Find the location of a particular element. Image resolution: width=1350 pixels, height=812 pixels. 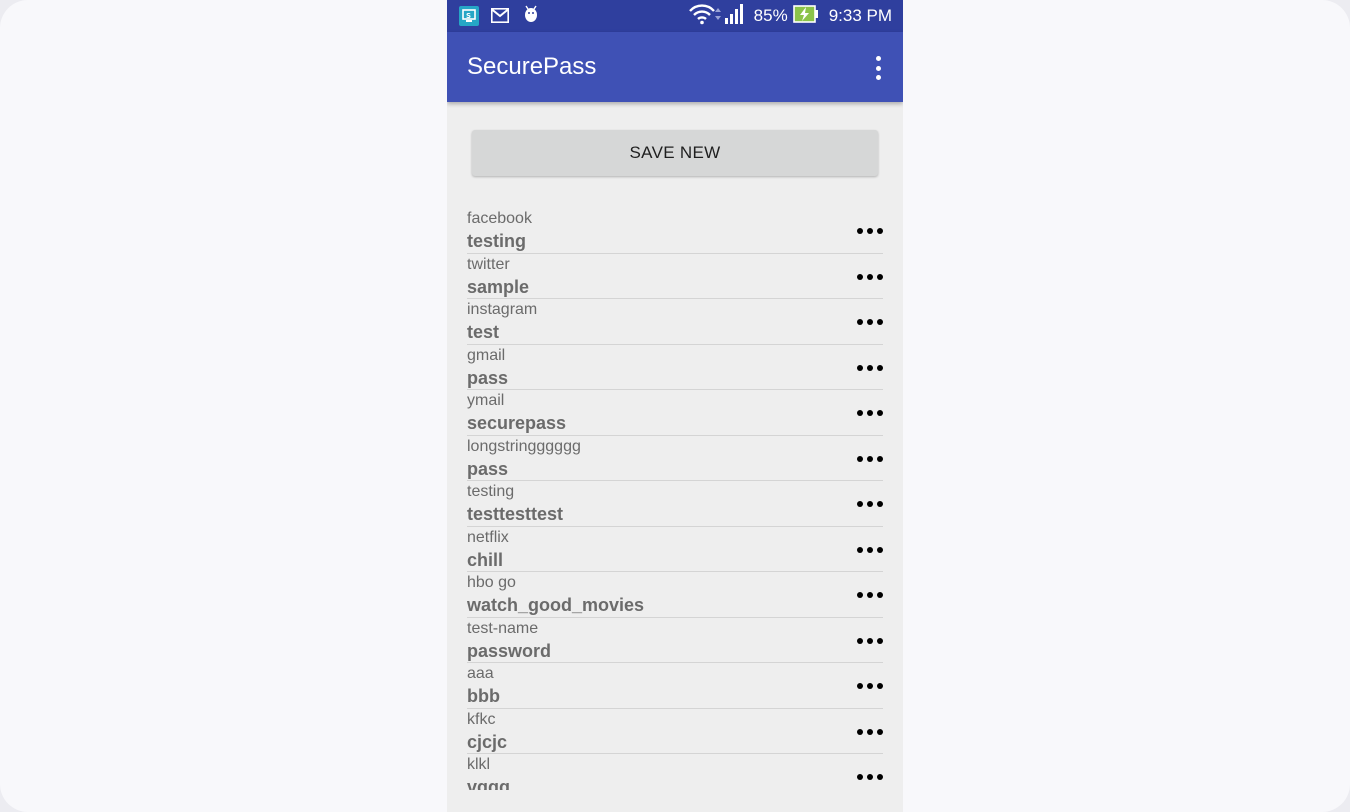

entry-name: netflix is located at coordinates (488, 537).